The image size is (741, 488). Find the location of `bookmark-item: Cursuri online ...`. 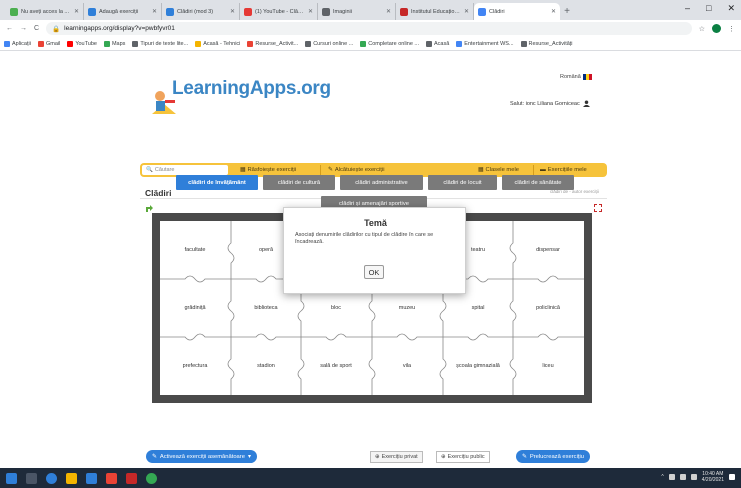

bookmark-item: Cursuri online ... is located at coordinates (329, 43).